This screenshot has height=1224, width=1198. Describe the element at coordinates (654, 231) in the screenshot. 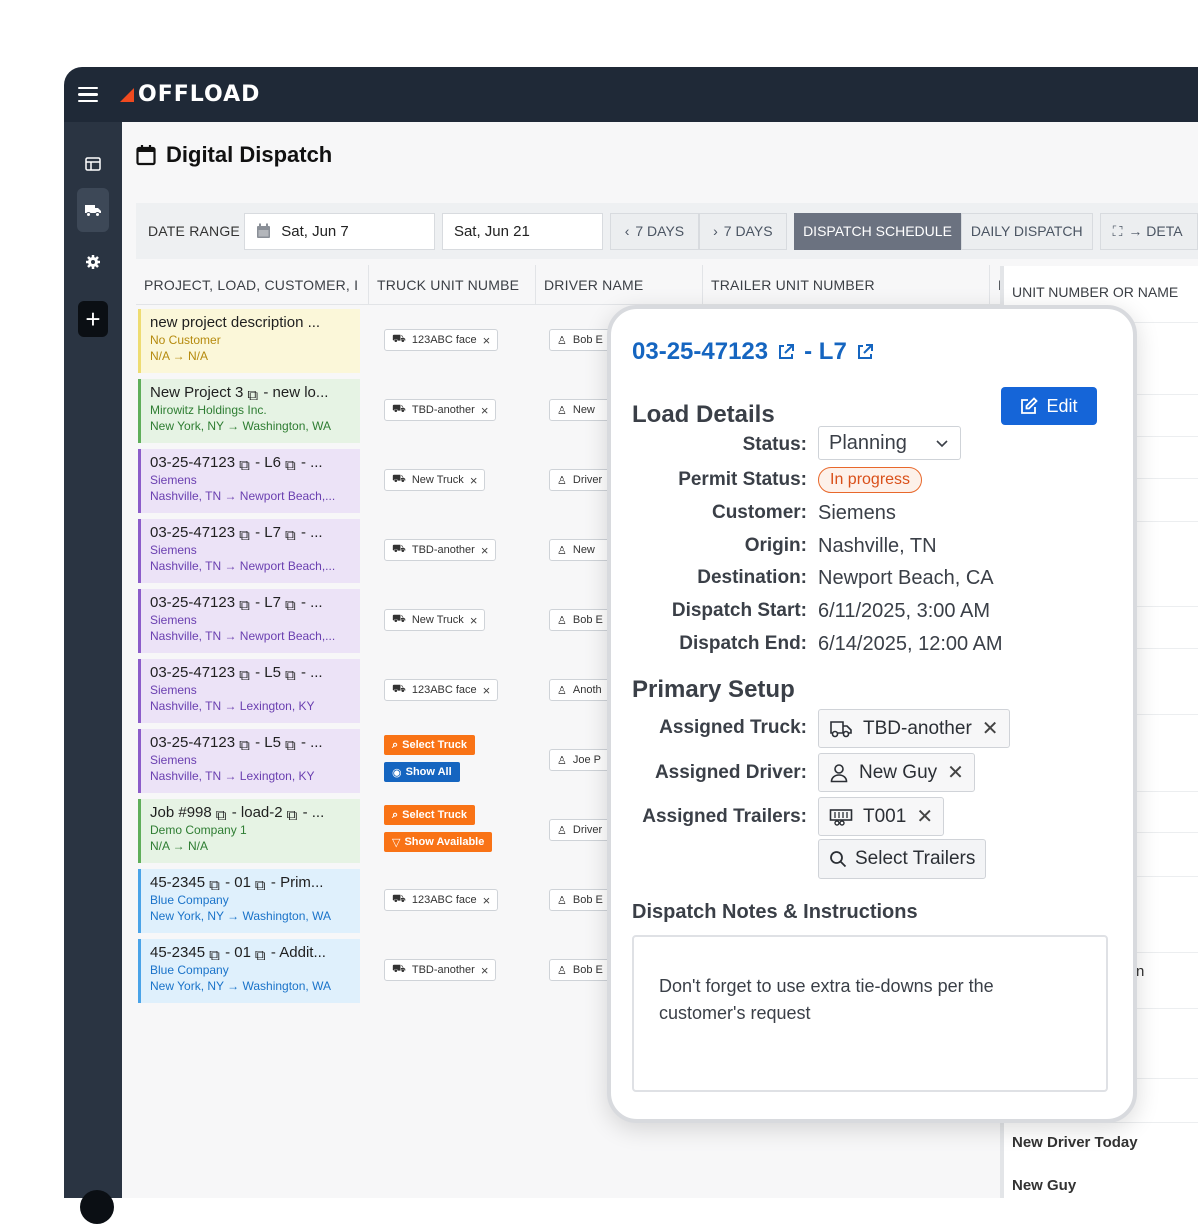

I see `prev-7-days-button: ‹ 7 DAYS` at that location.